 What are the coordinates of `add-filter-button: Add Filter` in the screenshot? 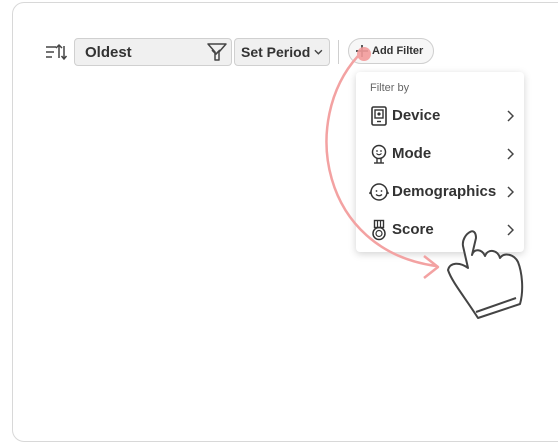 It's located at (391, 51).